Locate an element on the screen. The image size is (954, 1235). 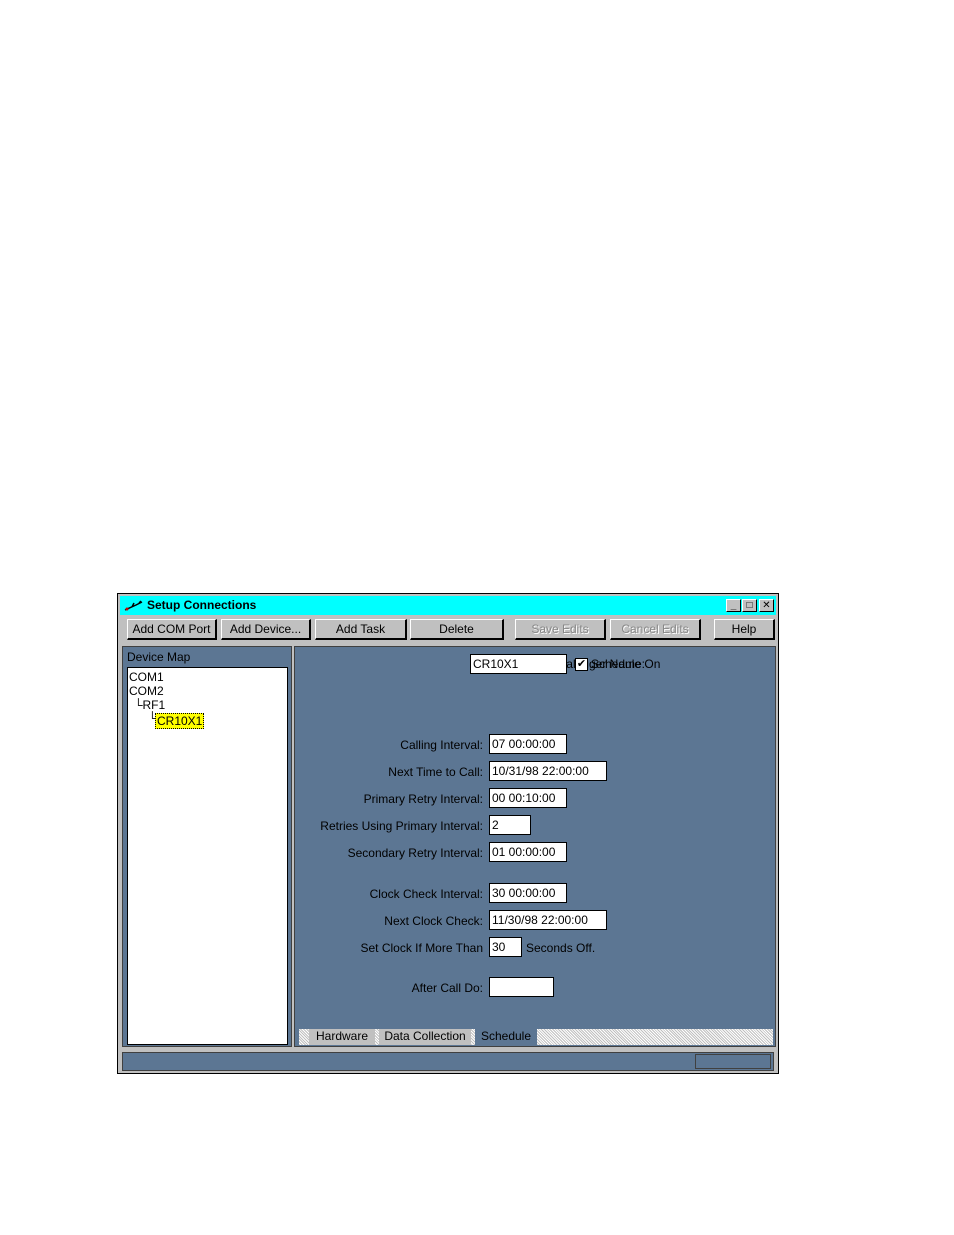
after-call-label: After Call Do: is located at coordinates (447, 988).